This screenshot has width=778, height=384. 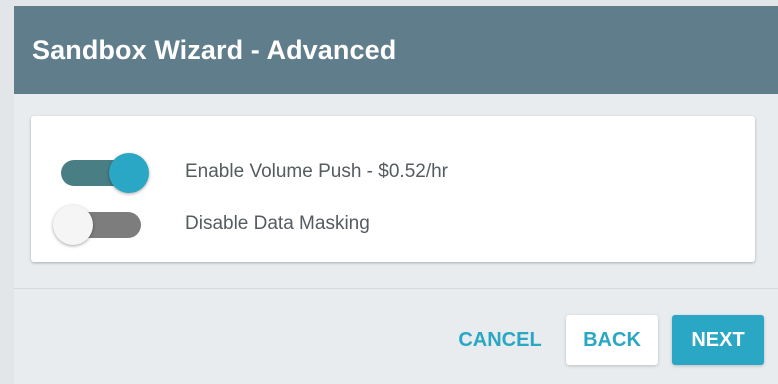 I want to click on next-button: NEXT, so click(x=718, y=340).